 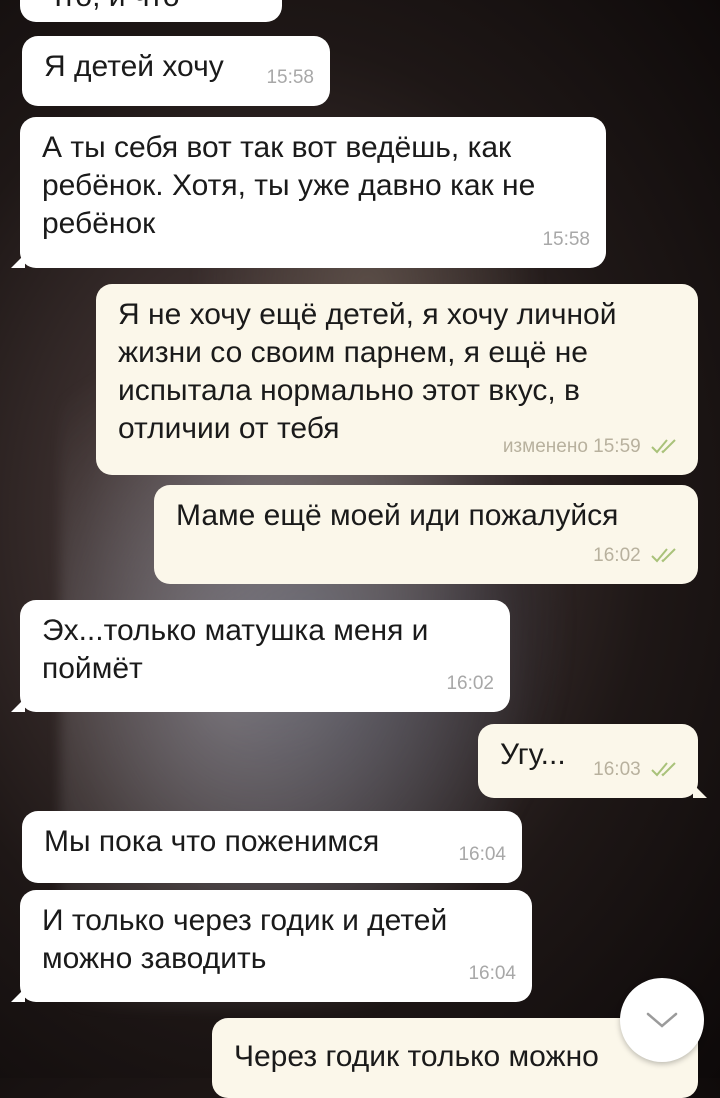 I want to click on message-outgoing: Угу... 16:03, so click(x=592, y=761).